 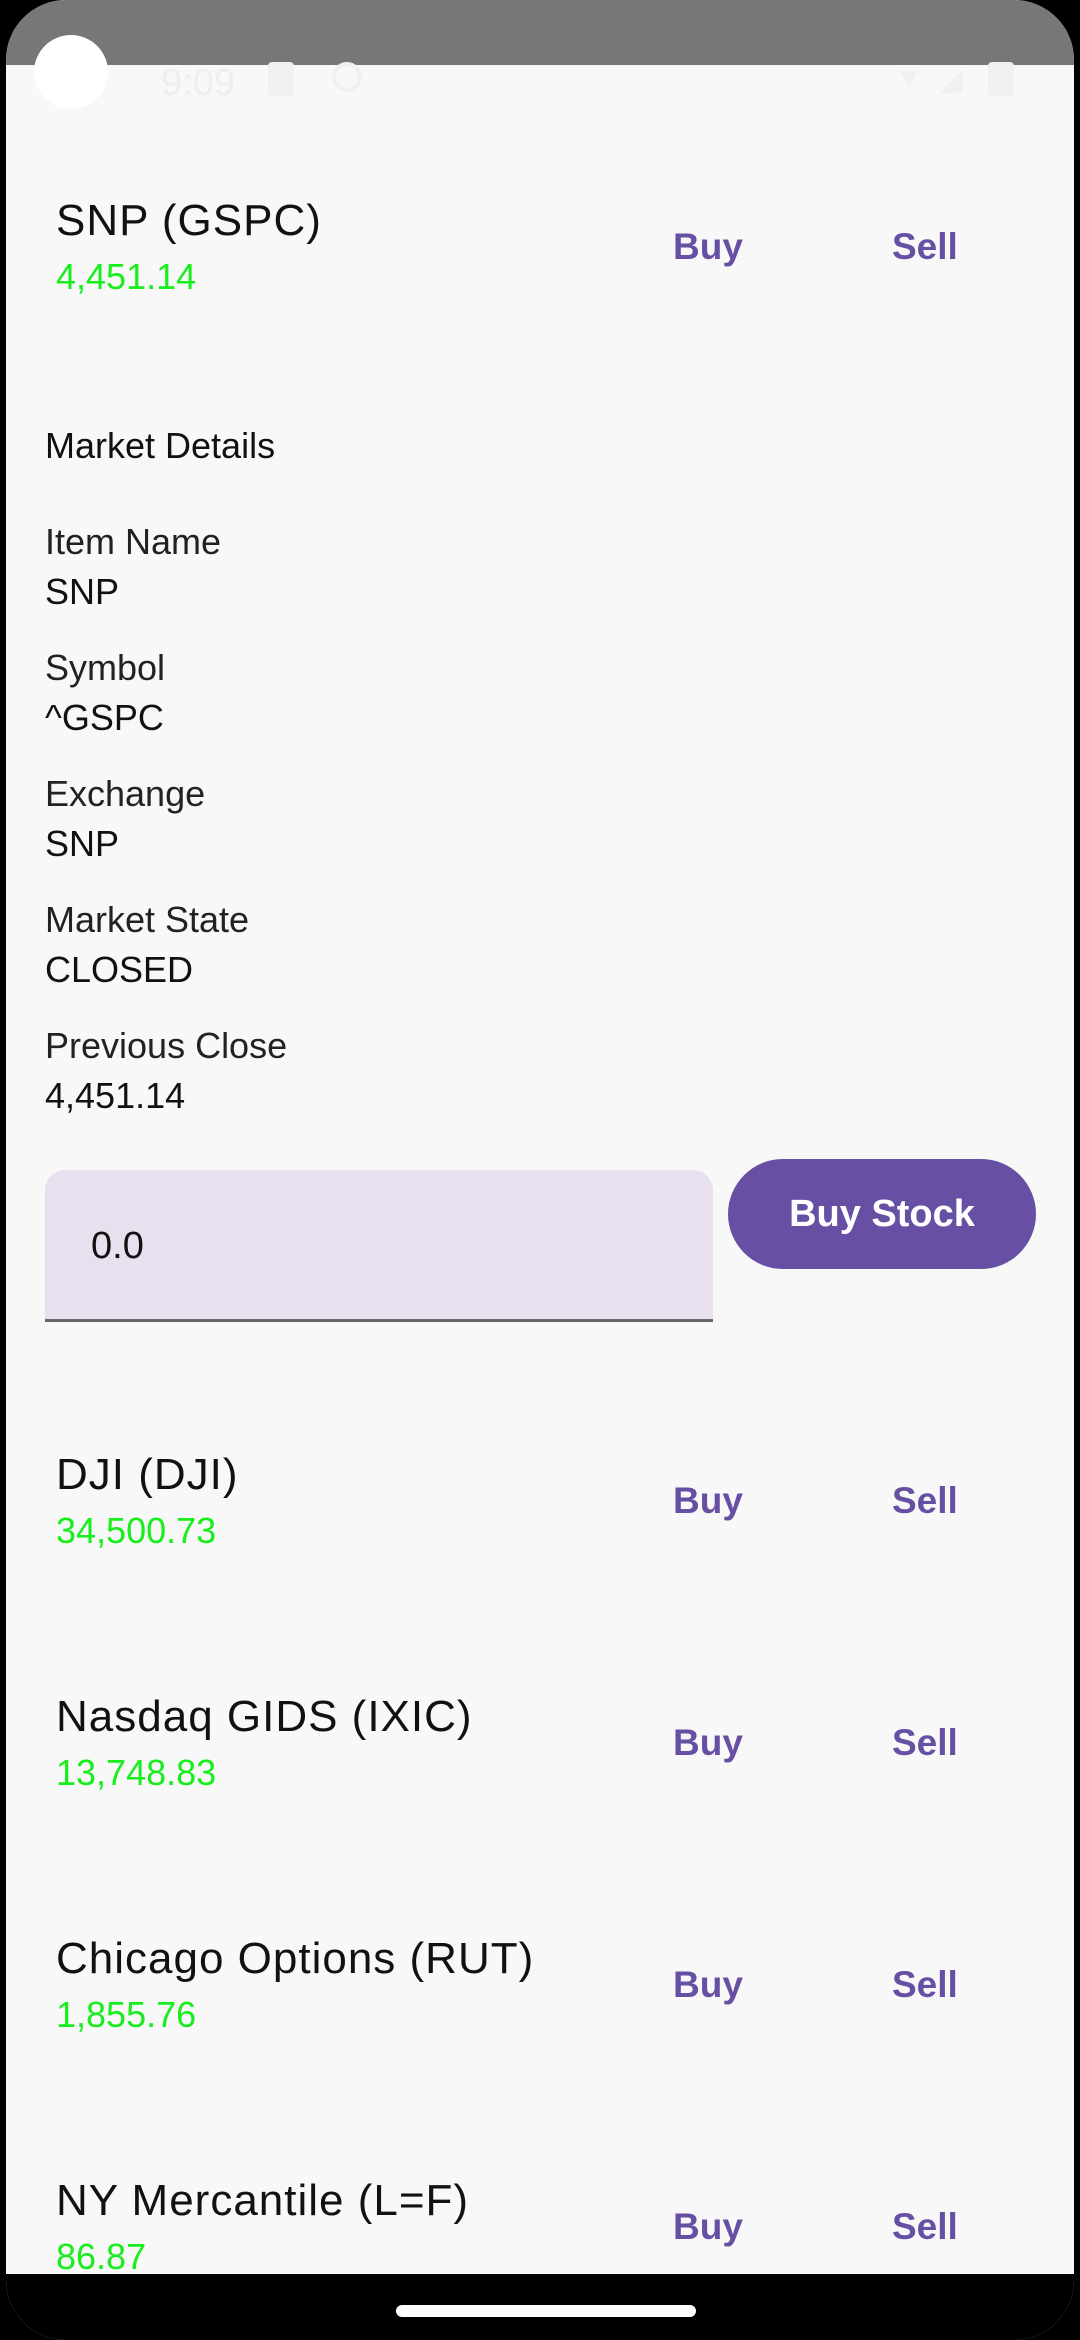 What do you see at coordinates (105, 693) in the screenshot?
I see `detail-symbol: Symbol ^GSPC` at bounding box center [105, 693].